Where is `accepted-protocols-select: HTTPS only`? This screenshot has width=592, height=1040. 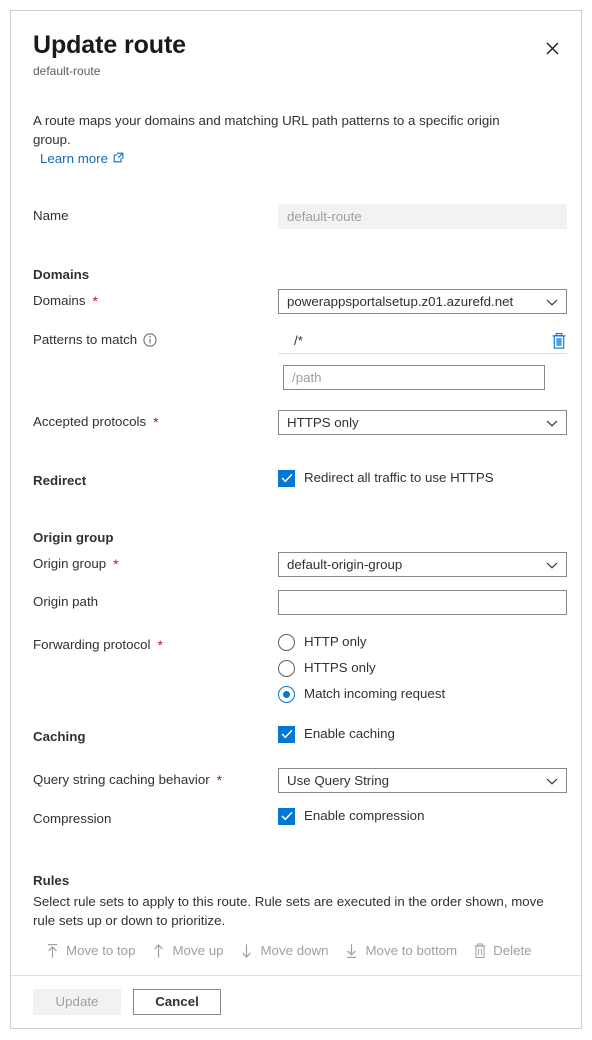
accepted-protocols-select: HTTPS only is located at coordinates (422, 422).